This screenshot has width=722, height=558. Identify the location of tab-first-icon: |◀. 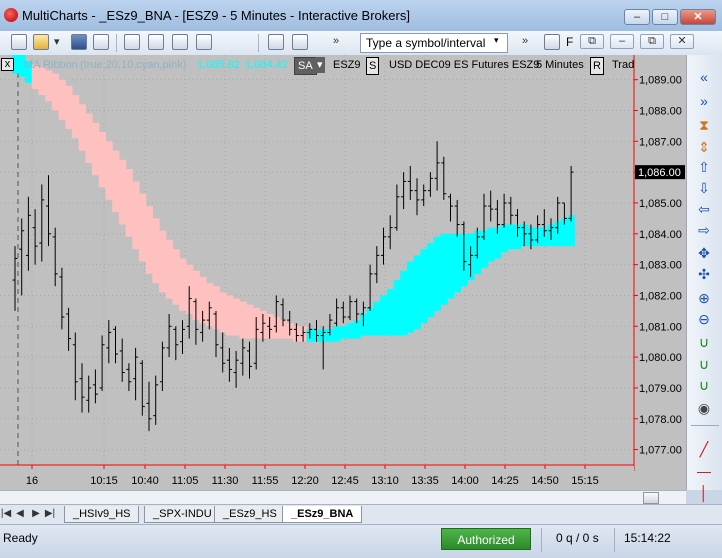
(6, 513).